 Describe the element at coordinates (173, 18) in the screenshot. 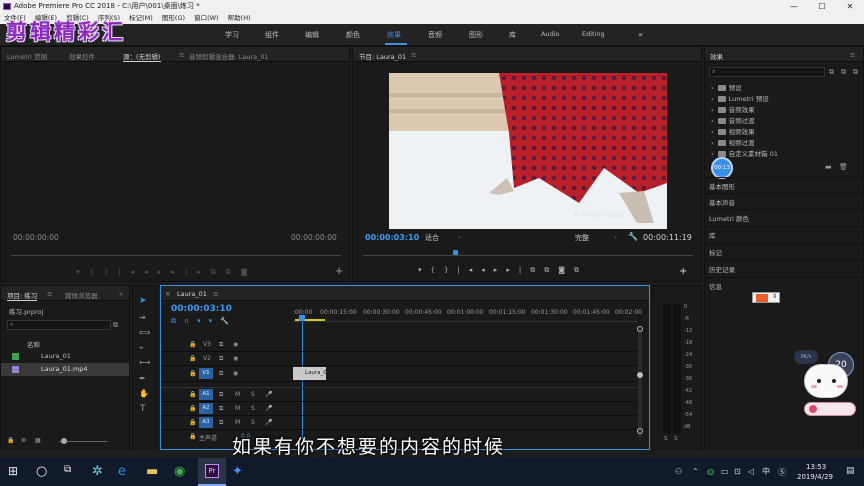

I see `menu-graphics: 图形(G)` at that location.